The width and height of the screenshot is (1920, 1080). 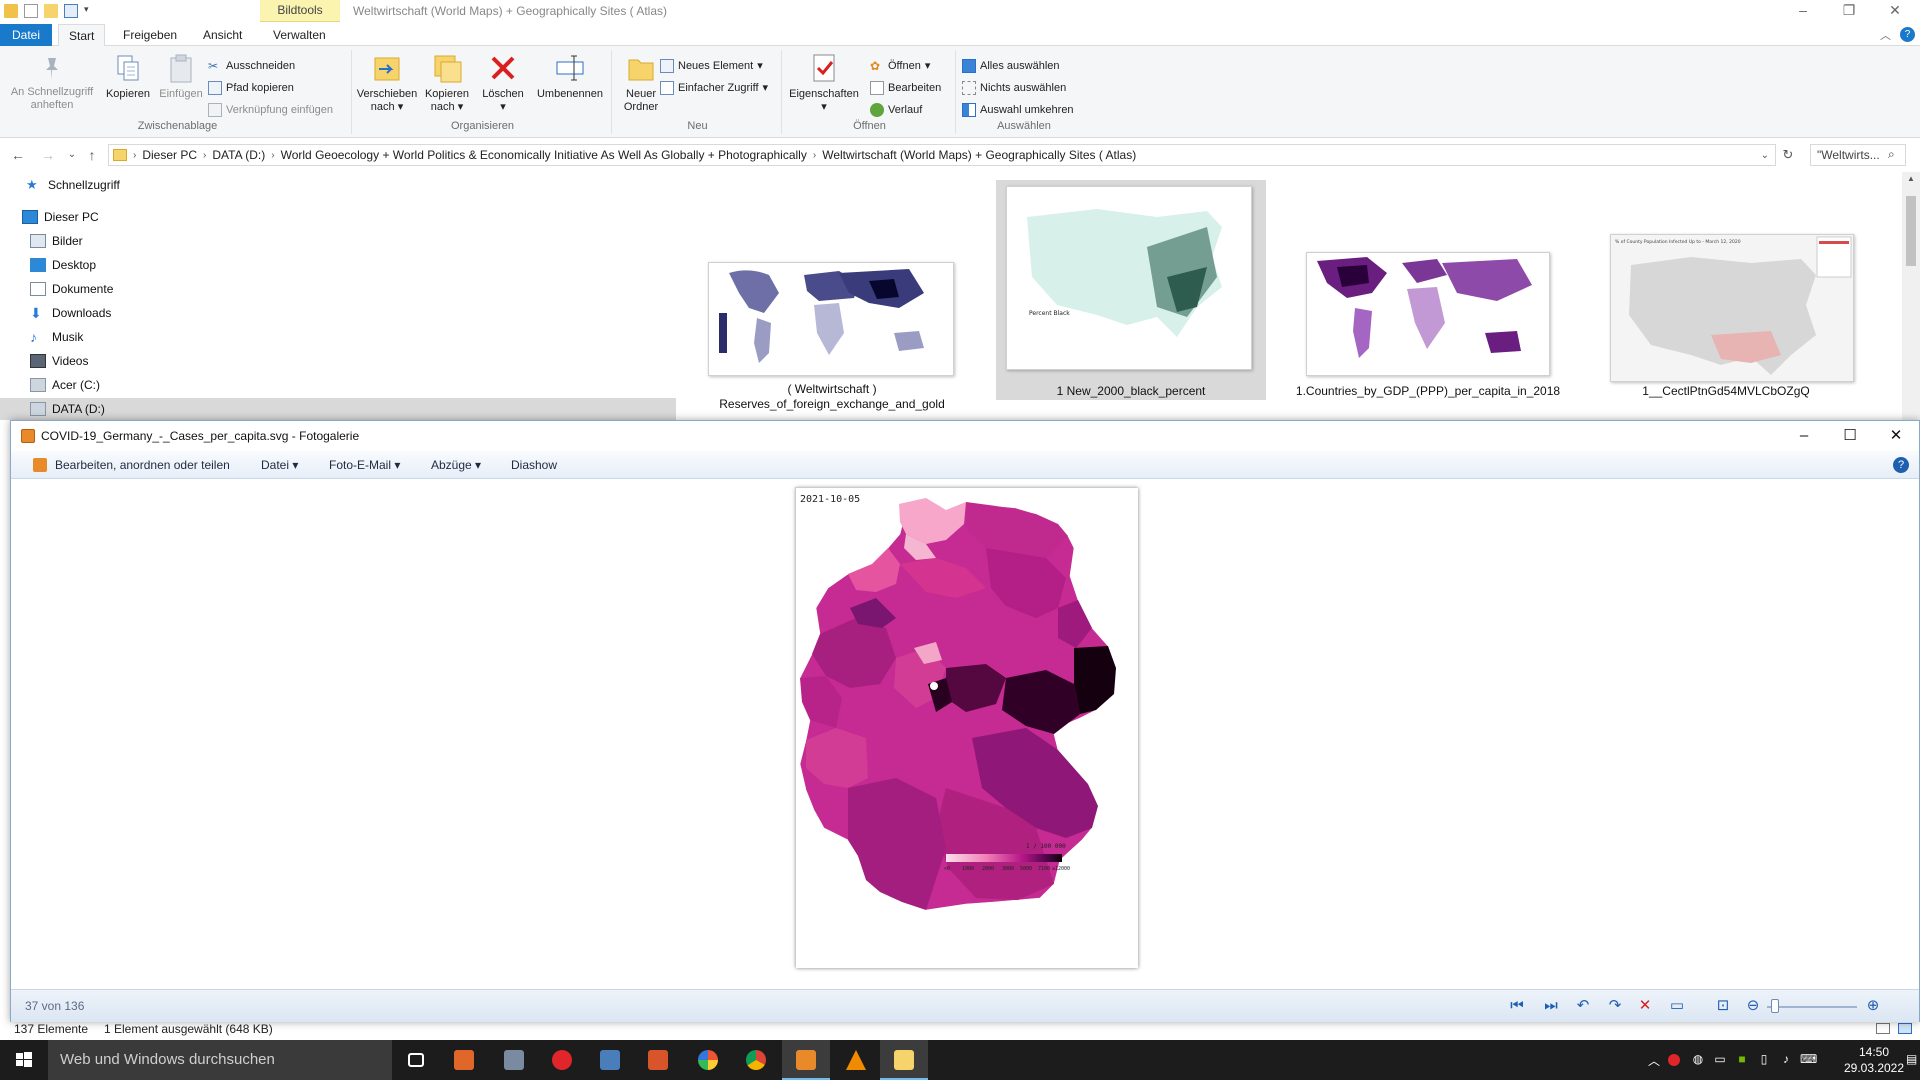 I want to click on recent-locations-chevron-icon: ⌄, so click(x=72, y=155).